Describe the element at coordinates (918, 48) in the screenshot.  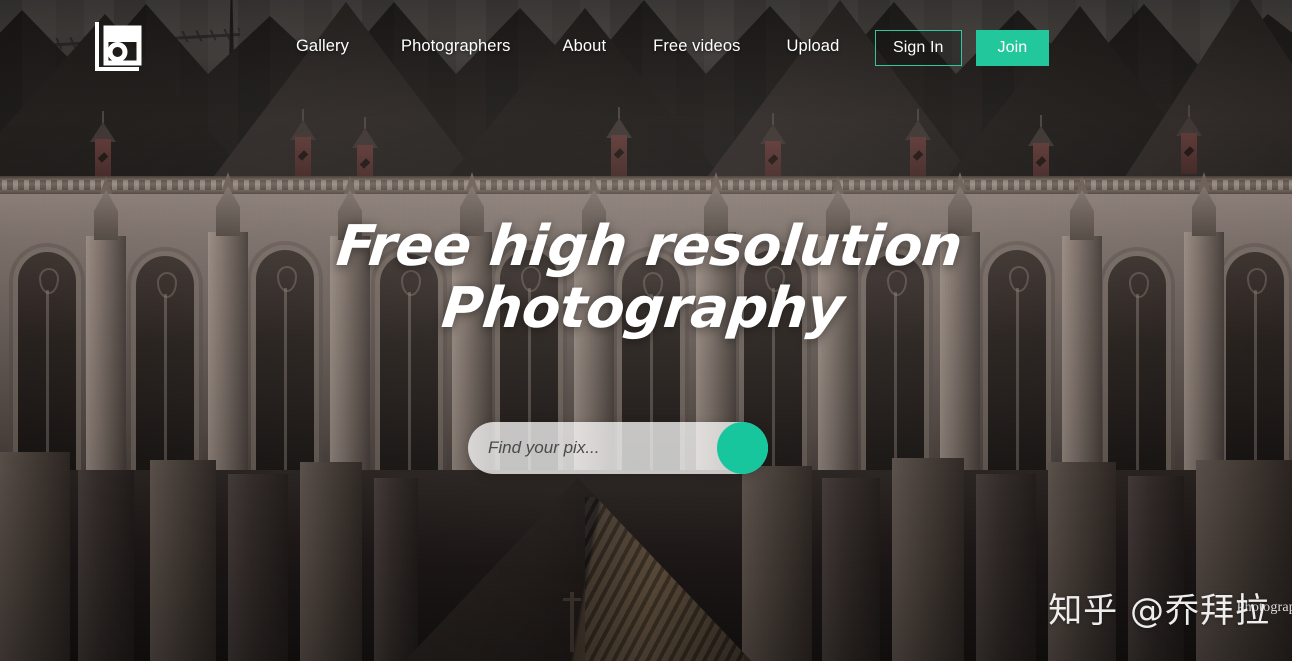
I see `sign-in-button: Sign In` at that location.